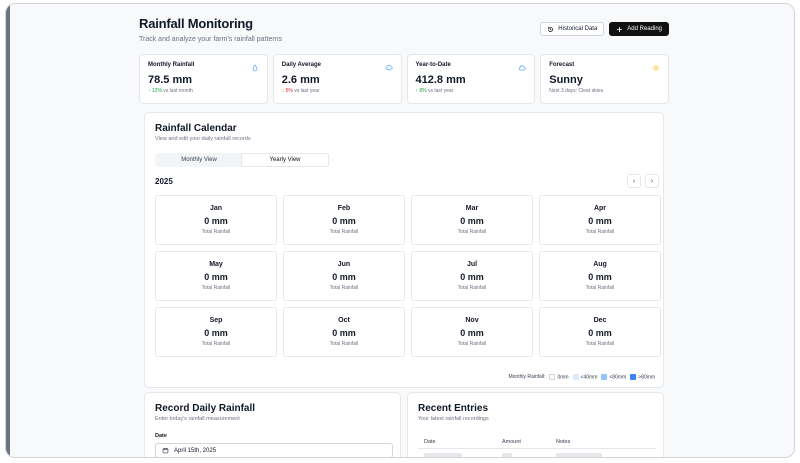  I want to click on month-name: Dec, so click(600, 320).